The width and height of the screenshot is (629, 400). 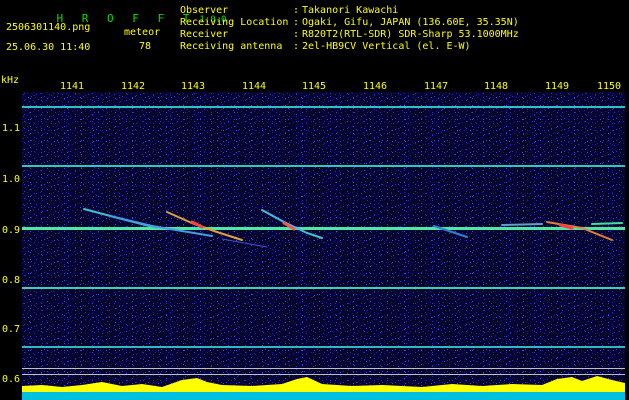 I want to click on info-key: Receiver, so click(x=204, y=34).